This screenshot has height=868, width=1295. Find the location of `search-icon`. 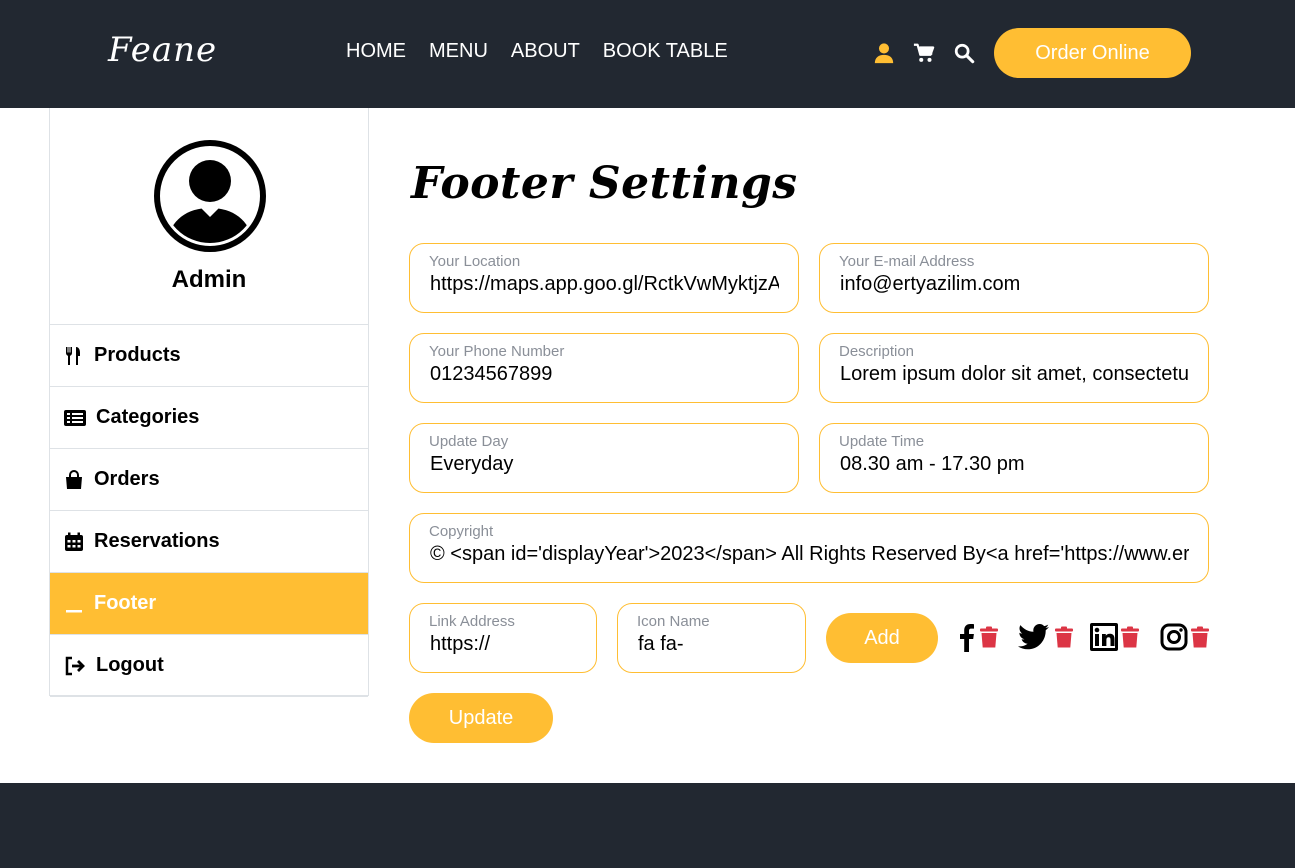

search-icon is located at coordinates (964, 53).